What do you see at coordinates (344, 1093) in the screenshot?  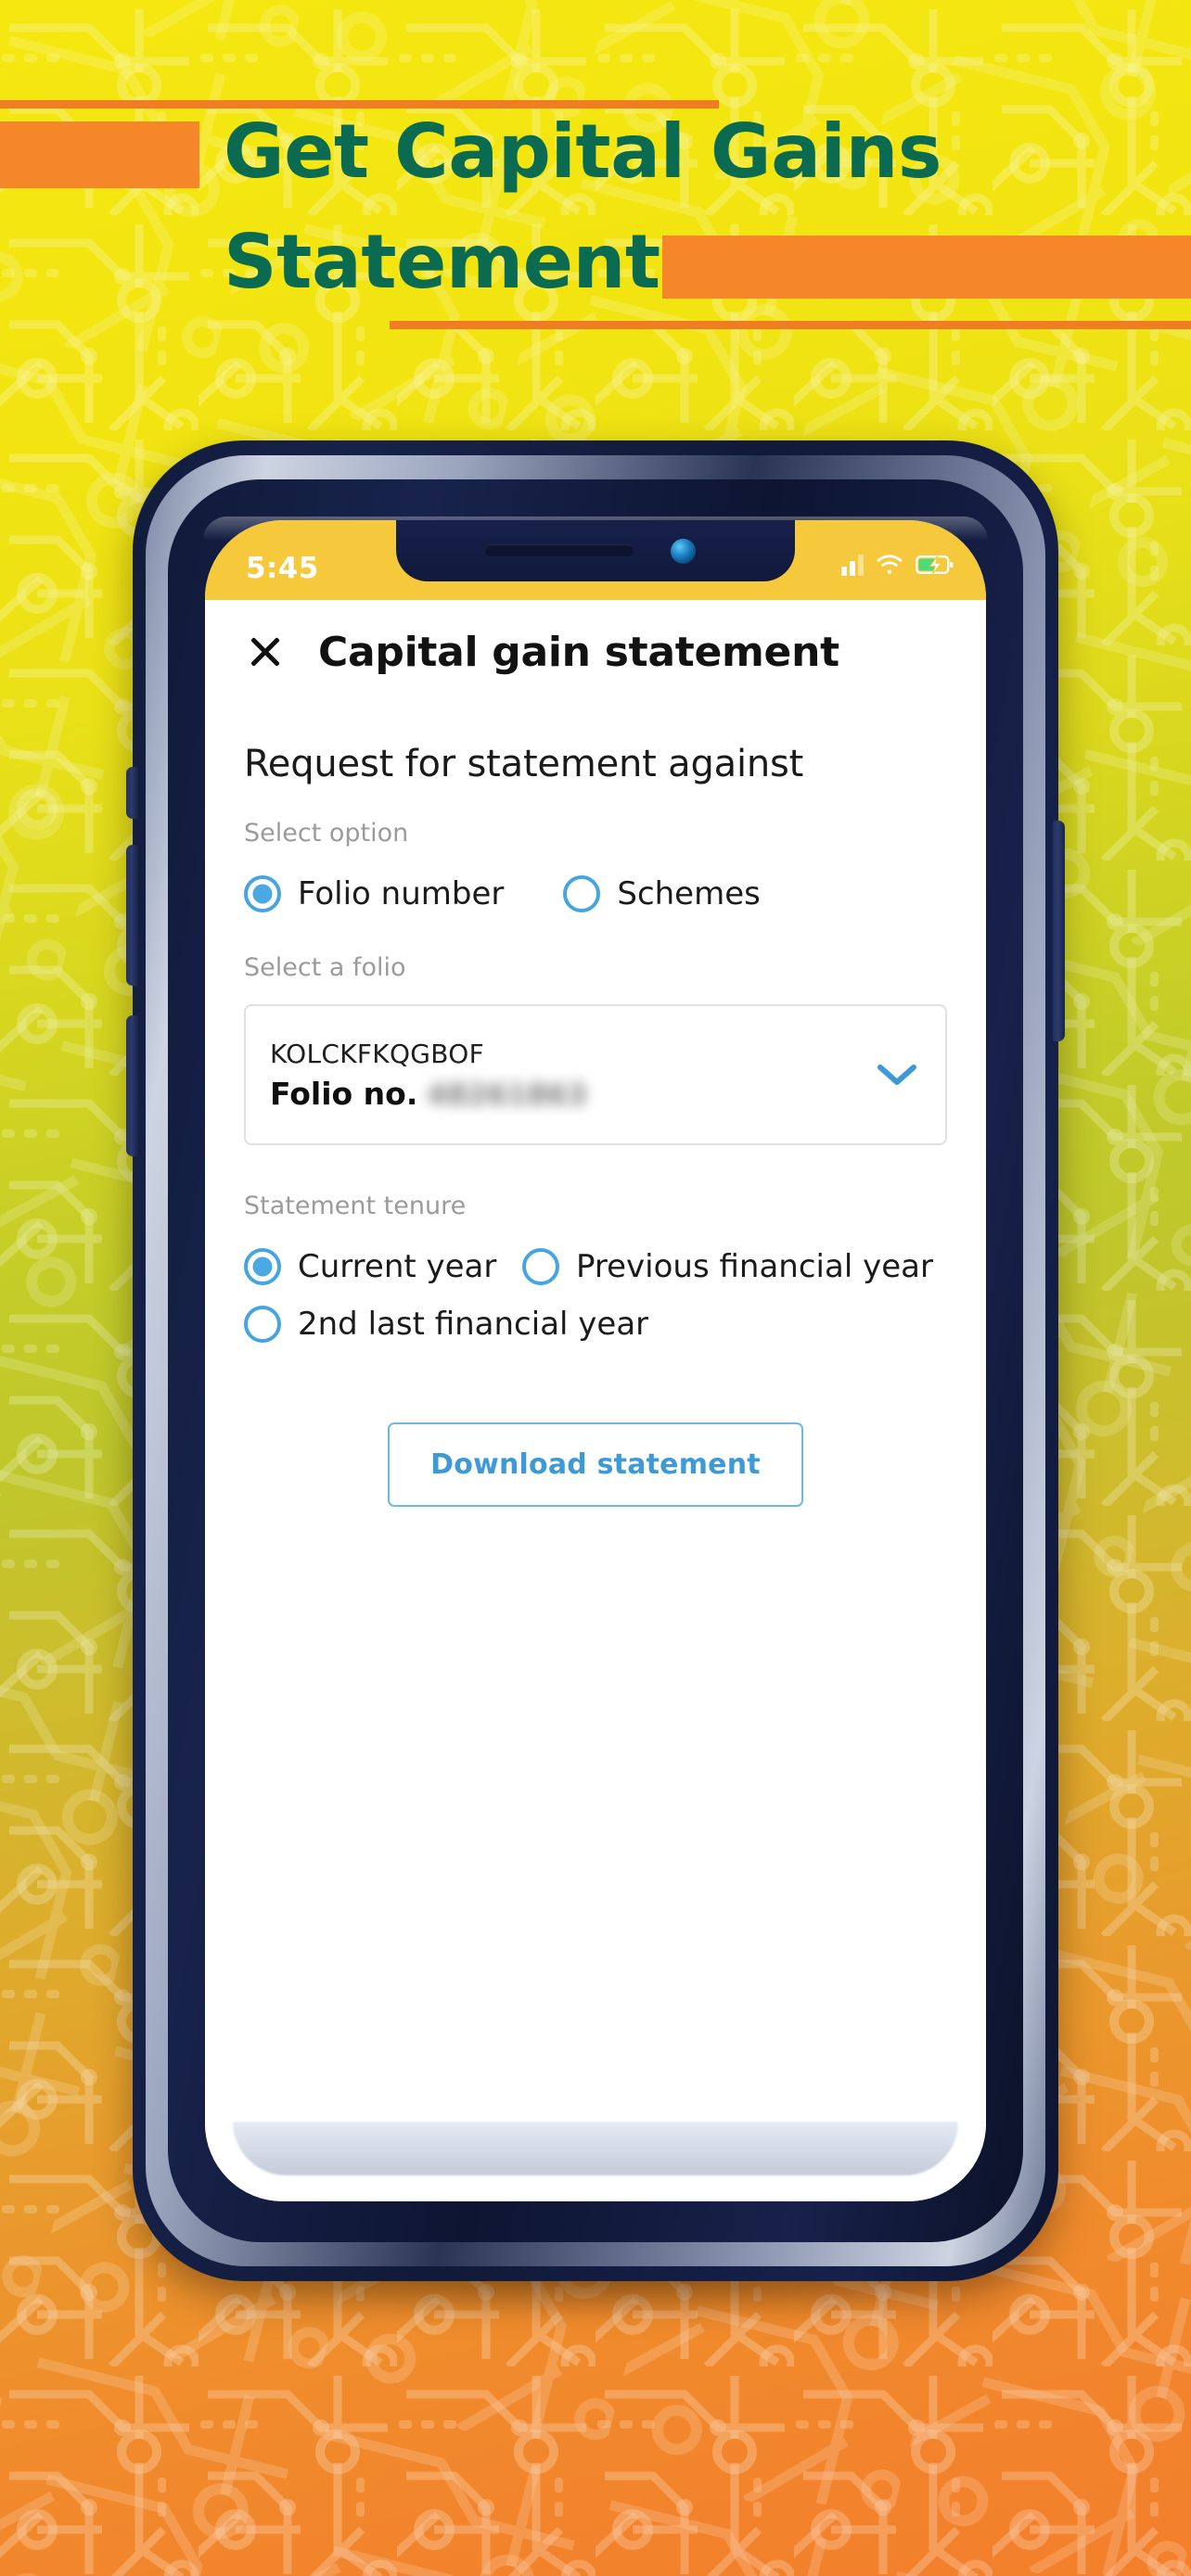 I see `folio-number-label: Folio no.` at bounding box center [344, 1093].